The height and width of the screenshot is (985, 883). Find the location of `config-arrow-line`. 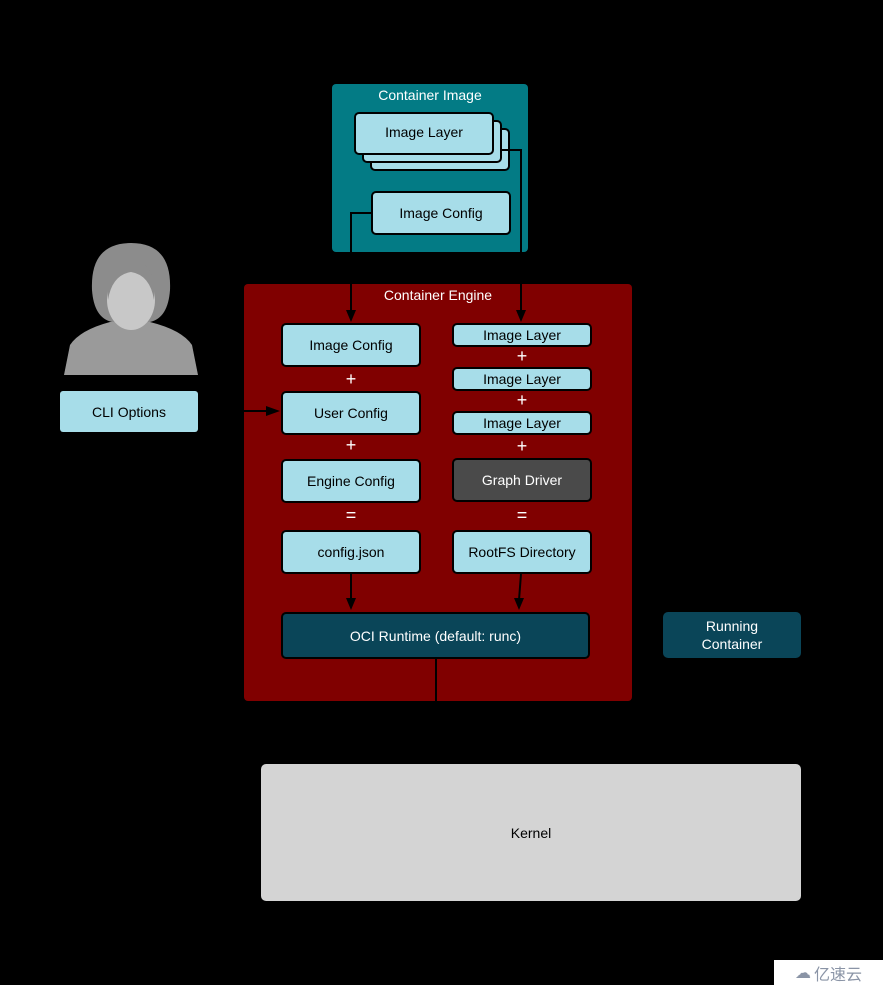

config-arrow-line is located at coordinates (360, 262).